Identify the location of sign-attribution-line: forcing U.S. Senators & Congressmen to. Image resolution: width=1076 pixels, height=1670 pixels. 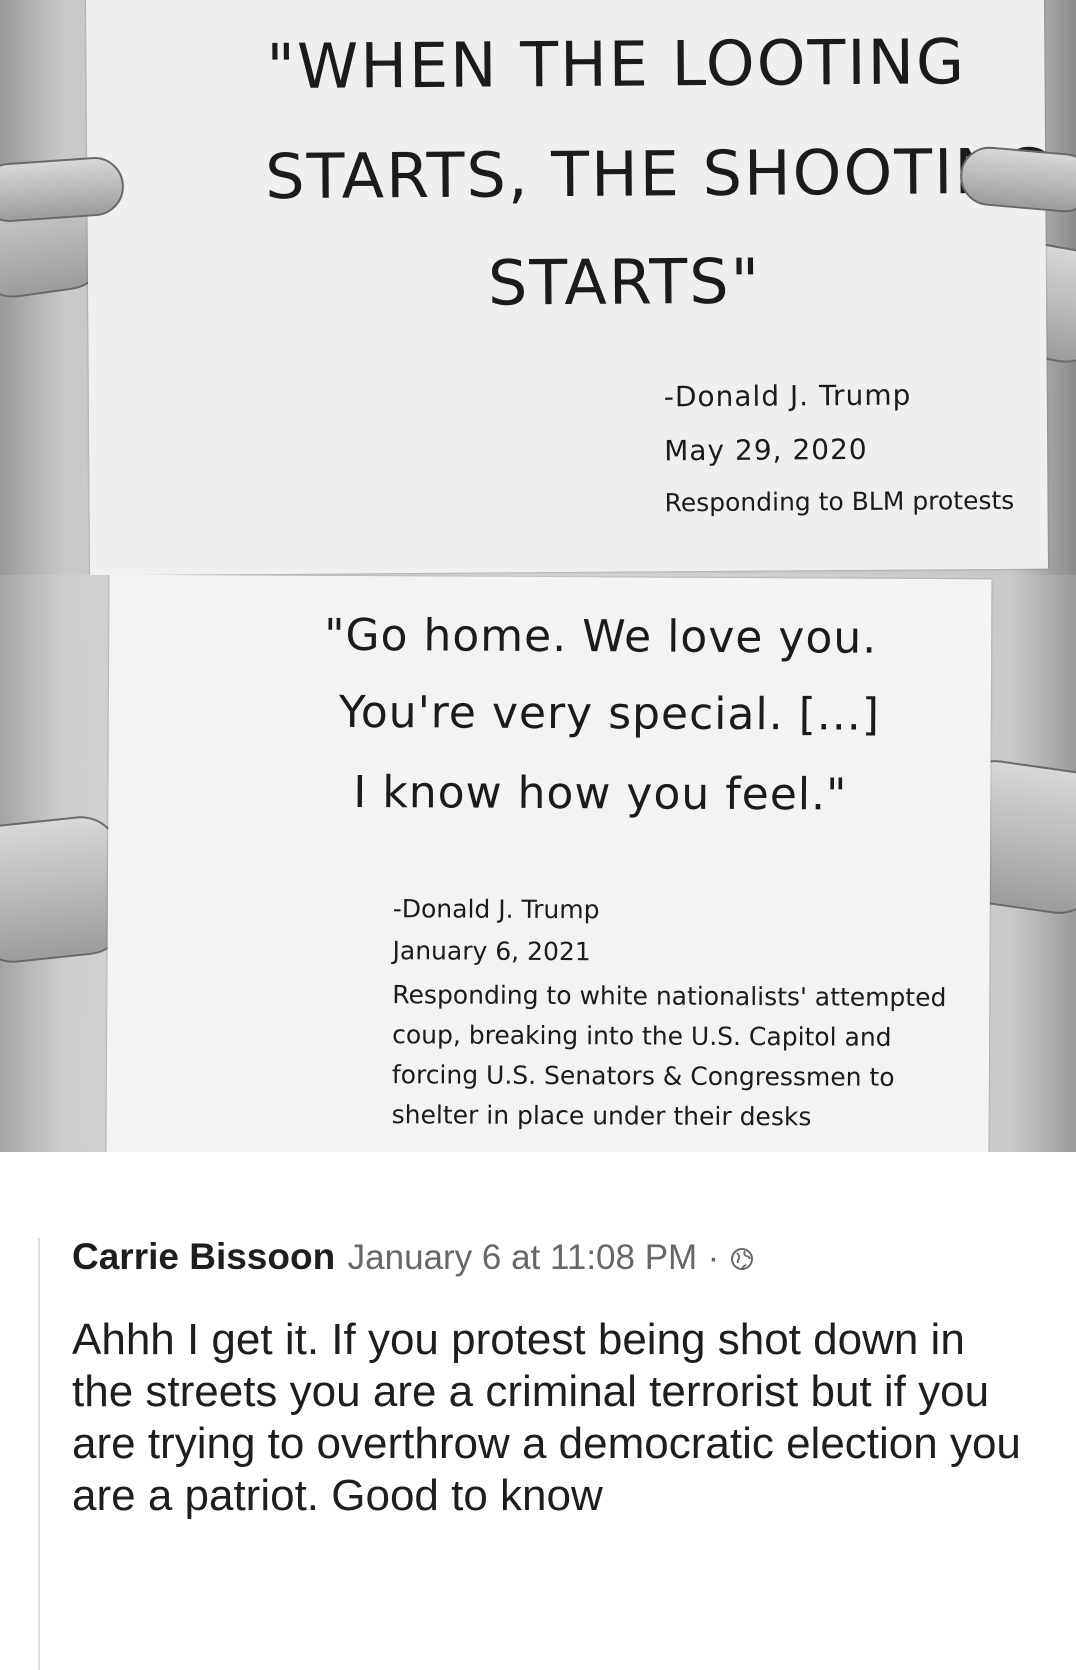
(643, 1076).